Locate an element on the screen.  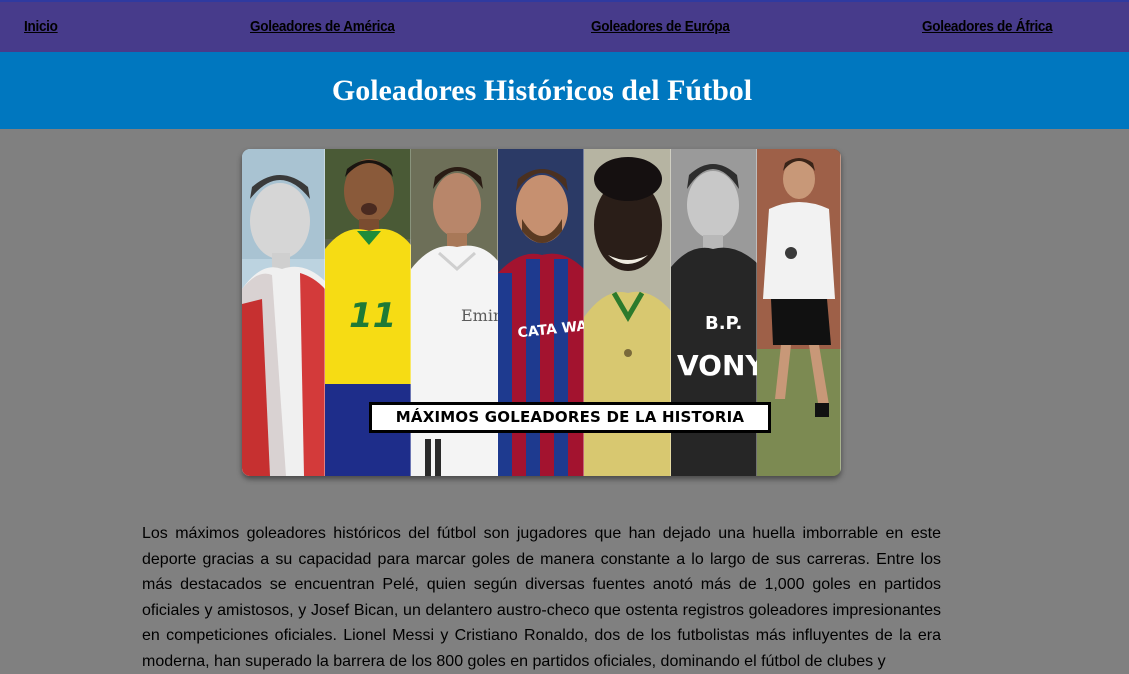
nav-link-europa: Goleadores de Európa is located at coordinates (660, 26).